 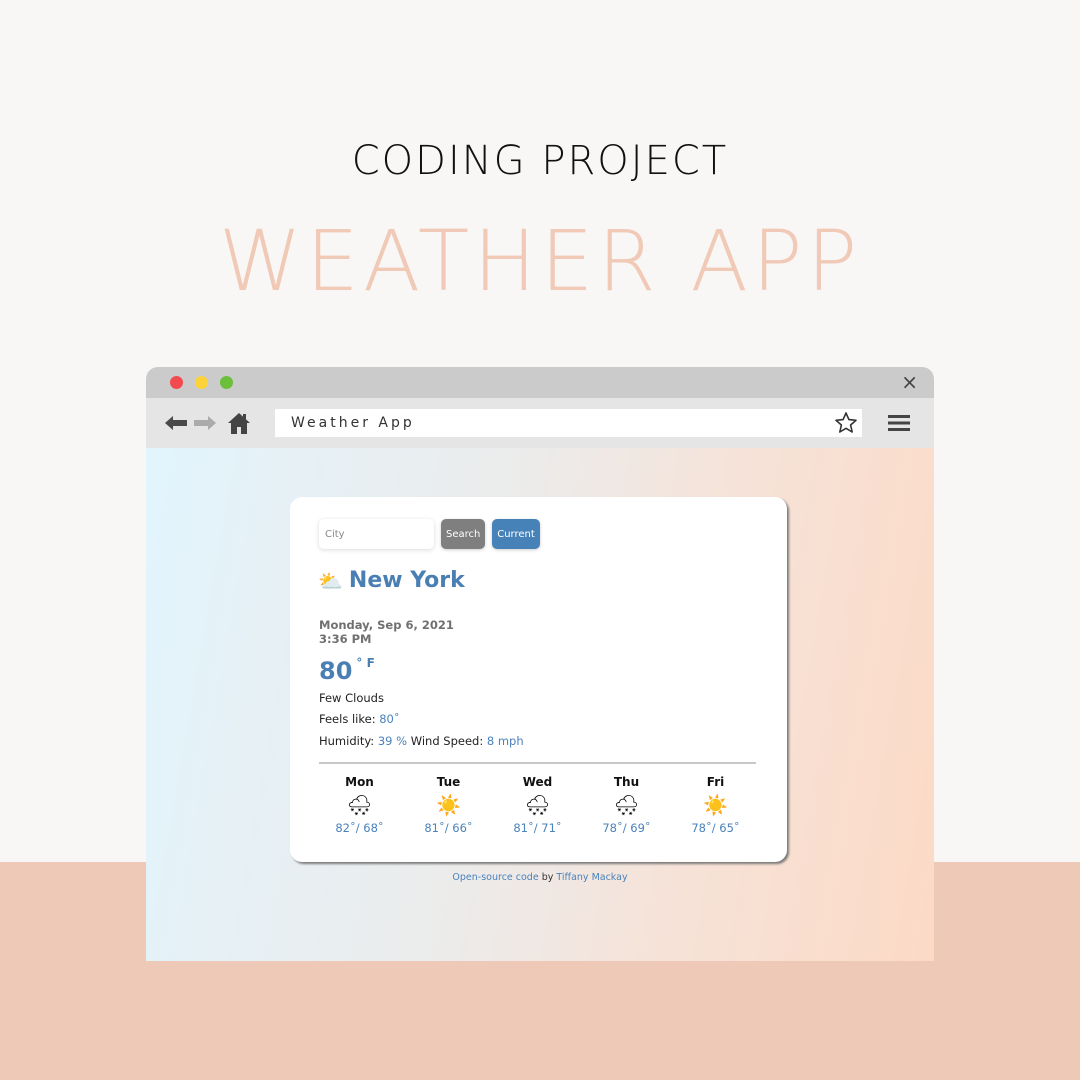 I want to click on search-button: Search, so click(x=463, y=534).